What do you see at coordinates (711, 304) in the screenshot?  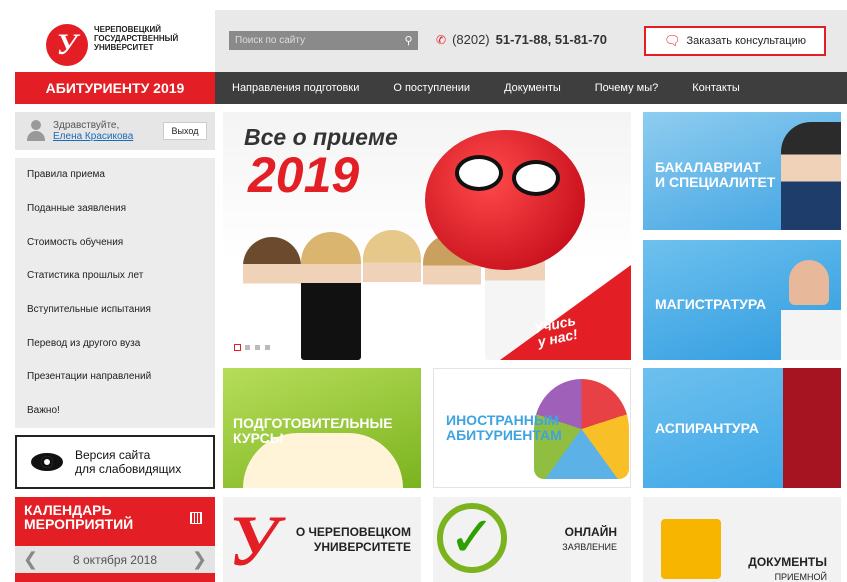 I see `tile-master-label: МАГИСТРАТУРА` at bounding box center [711, 304].